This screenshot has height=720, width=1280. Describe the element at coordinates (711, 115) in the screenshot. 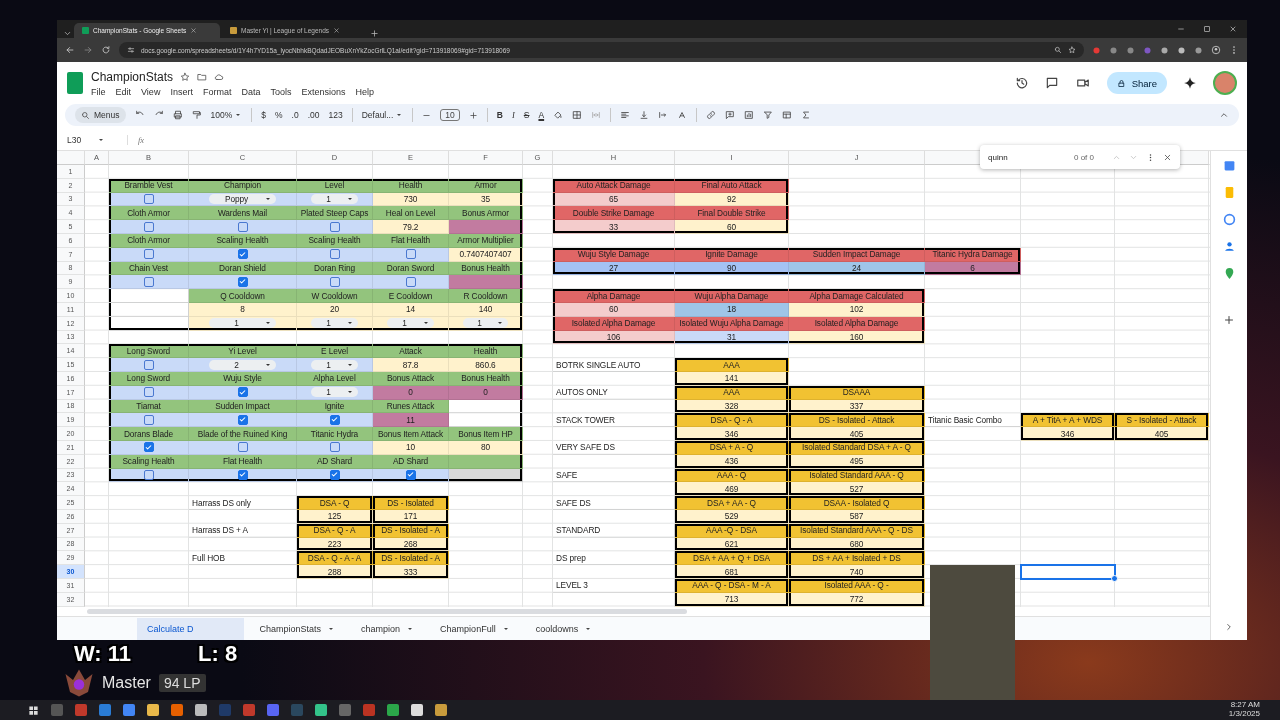

I see `link-icon` at that location.